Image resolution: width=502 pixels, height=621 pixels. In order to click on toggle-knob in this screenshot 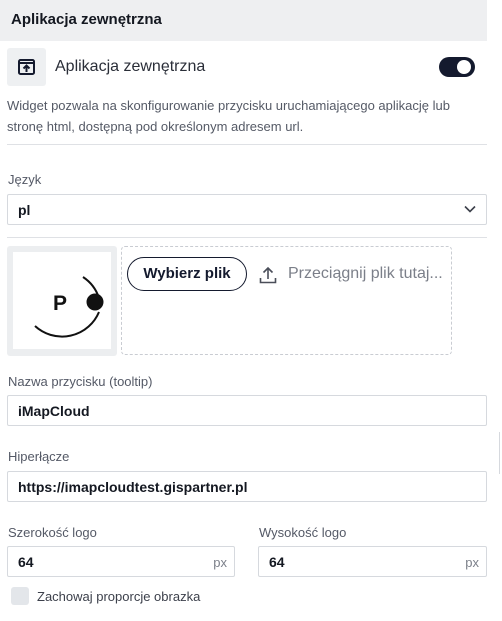, I will do `click(464, 67)`.